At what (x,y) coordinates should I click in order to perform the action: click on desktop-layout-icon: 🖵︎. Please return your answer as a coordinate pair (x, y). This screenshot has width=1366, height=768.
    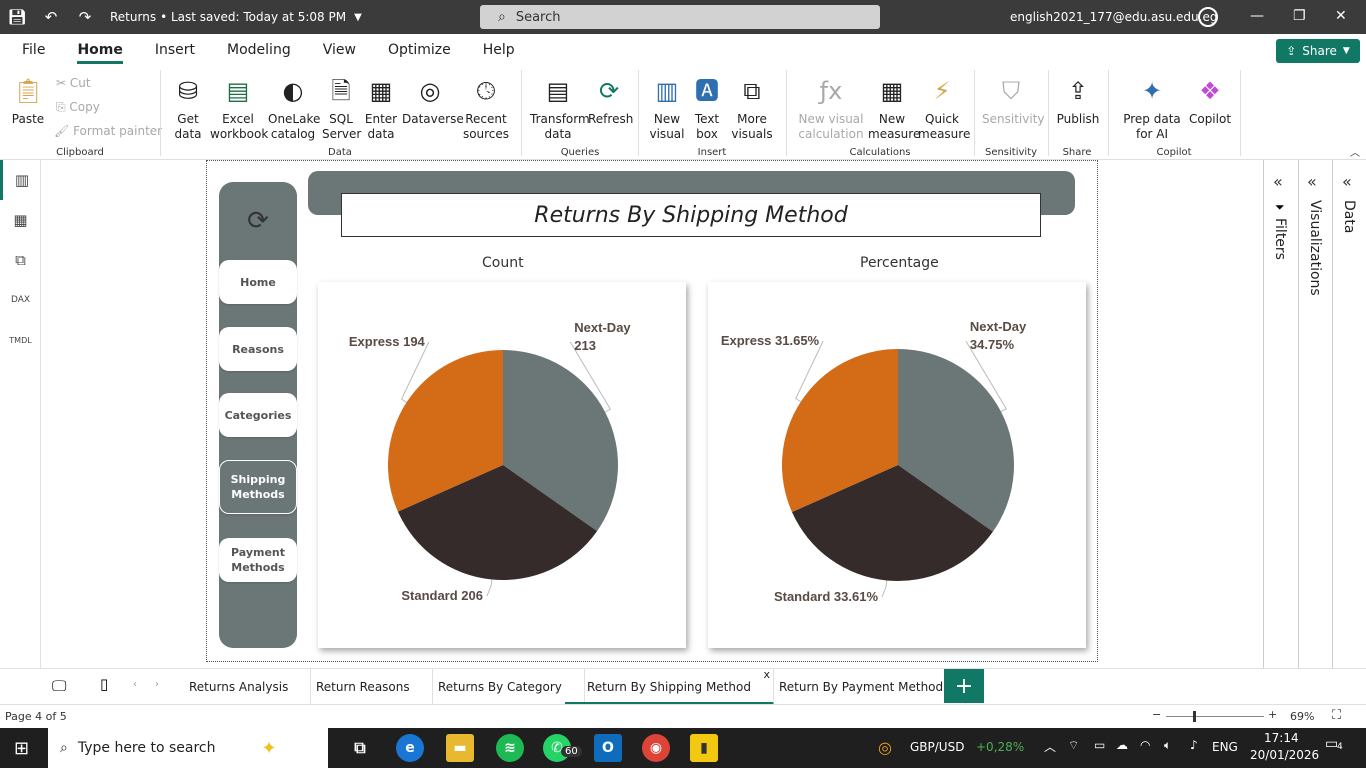
    Looking at the image, I should click on (59, 686).